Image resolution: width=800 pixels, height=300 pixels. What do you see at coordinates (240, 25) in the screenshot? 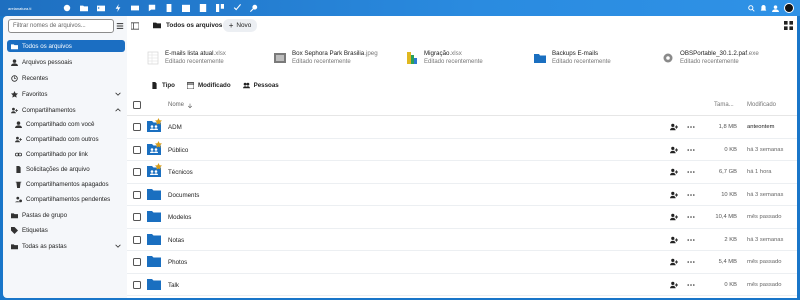
I see `new-button: + Novo` at bounding box center [240, 25].